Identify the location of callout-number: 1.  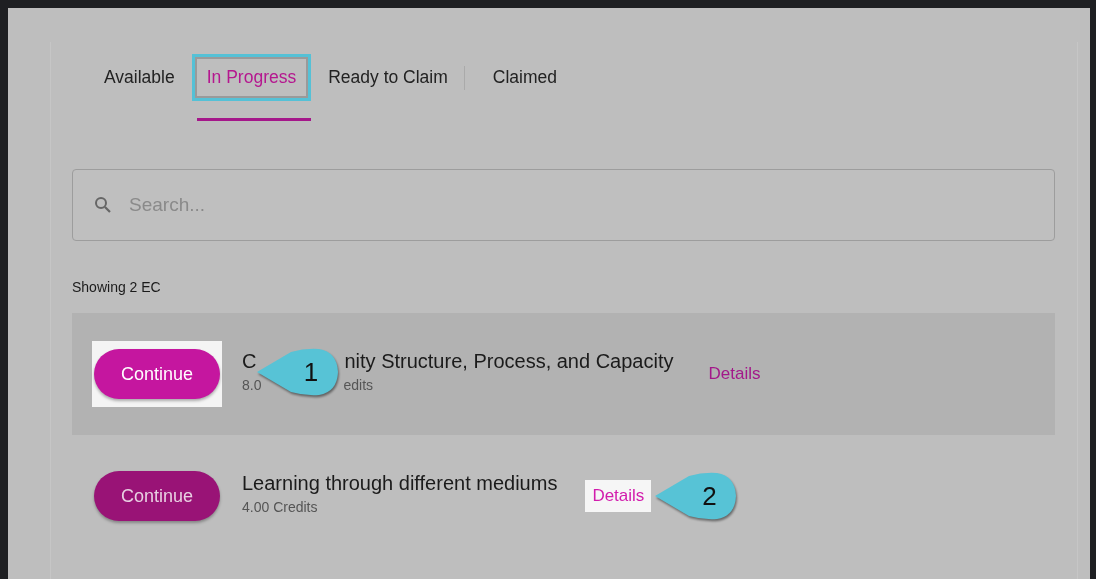
(311, 371).